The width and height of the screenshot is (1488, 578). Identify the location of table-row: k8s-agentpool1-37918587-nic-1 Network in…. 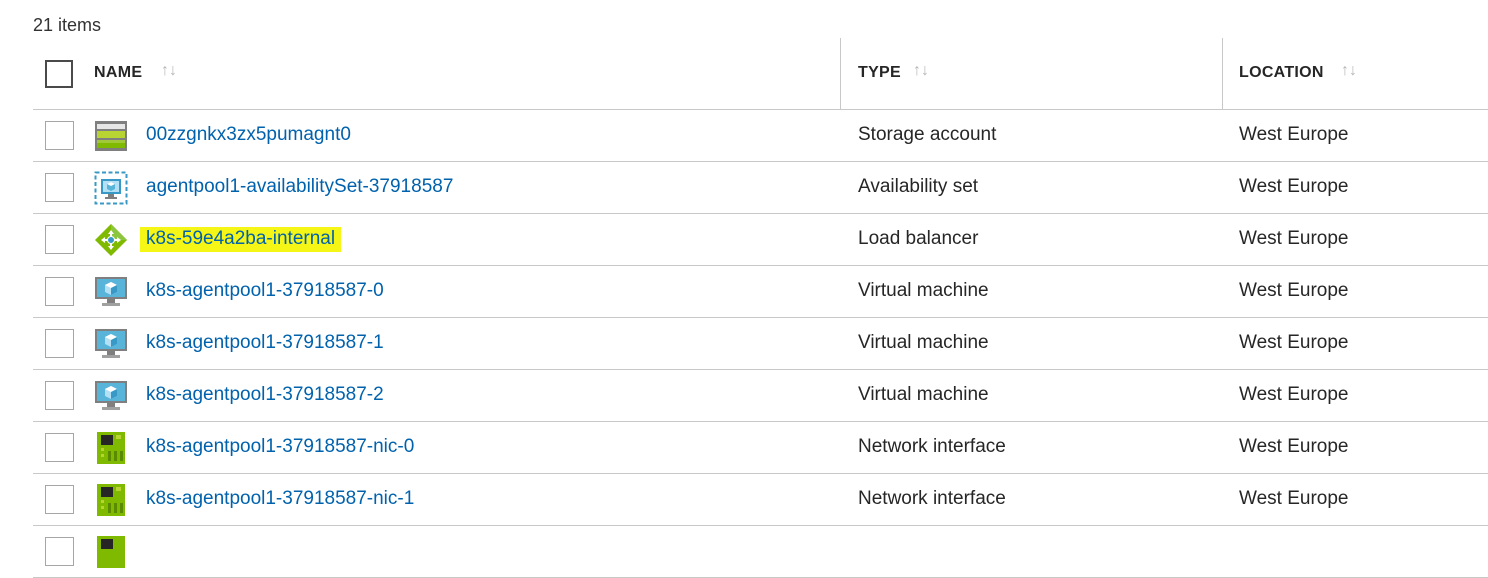
(760, 500).